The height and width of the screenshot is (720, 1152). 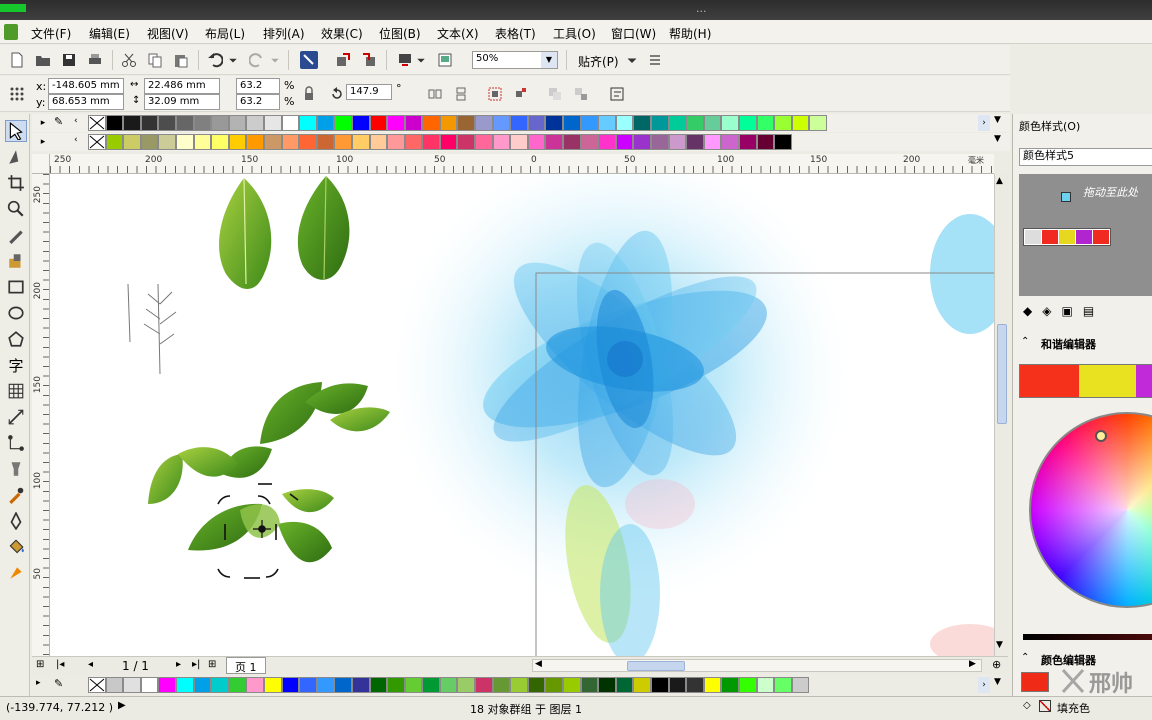 I want to click on menu-table: 表格(T), so click(x=515, y=33).